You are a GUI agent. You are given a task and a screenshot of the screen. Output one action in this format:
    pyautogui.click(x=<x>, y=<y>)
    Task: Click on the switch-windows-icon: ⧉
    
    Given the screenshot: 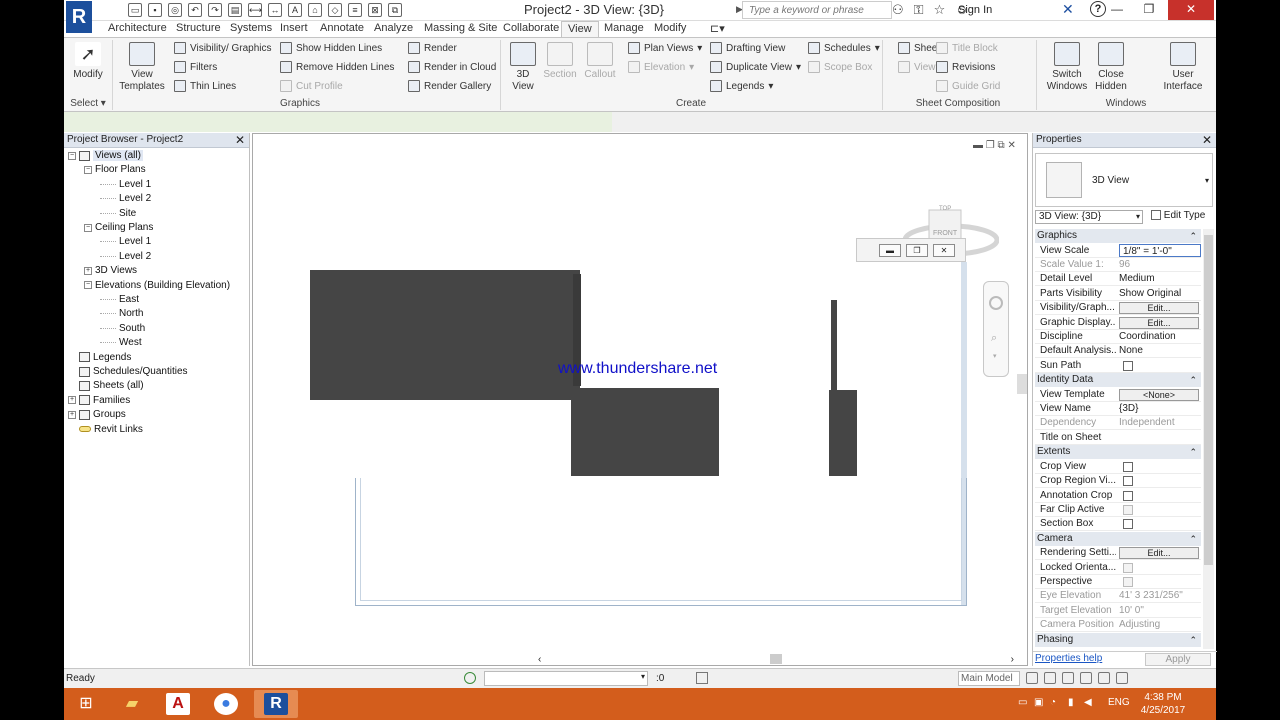 What is the action you would take?
    pyautogui.click(x=395, y=10)
    